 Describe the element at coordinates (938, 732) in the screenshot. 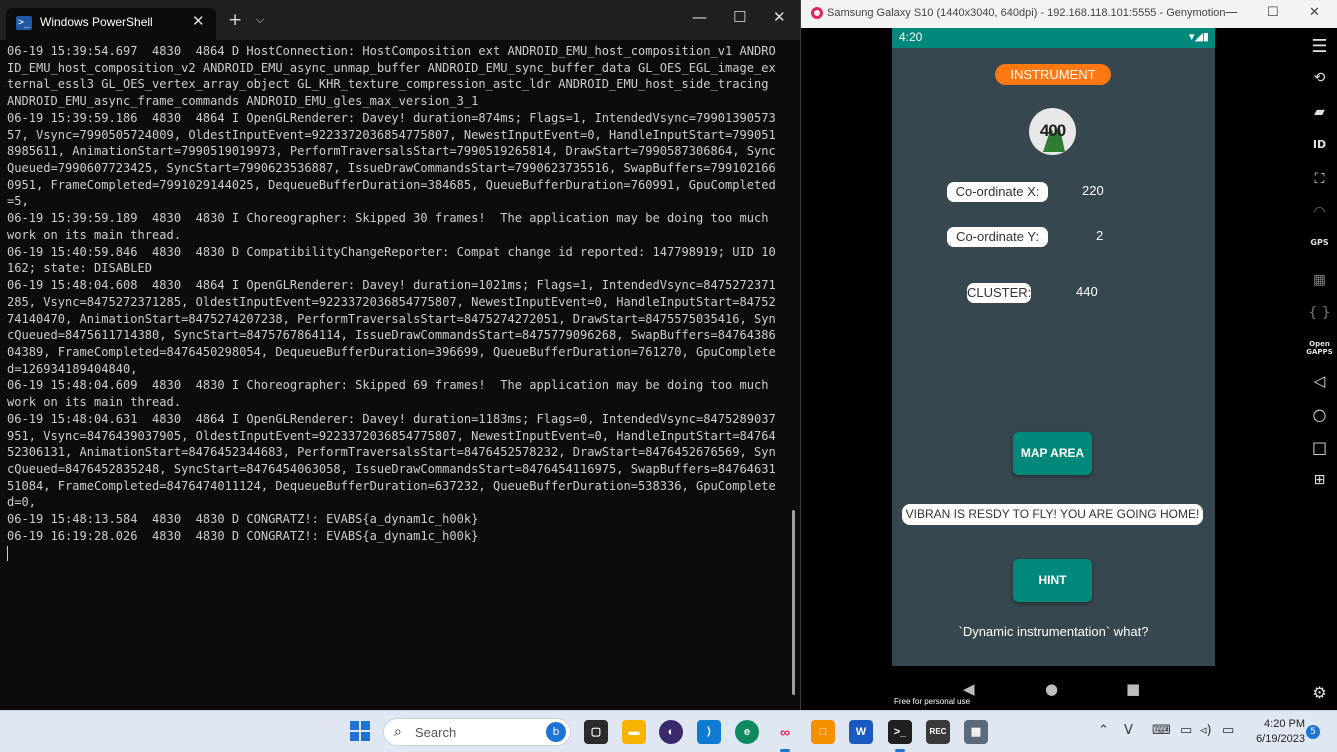

I see `recorder-icon: REC` at that location.